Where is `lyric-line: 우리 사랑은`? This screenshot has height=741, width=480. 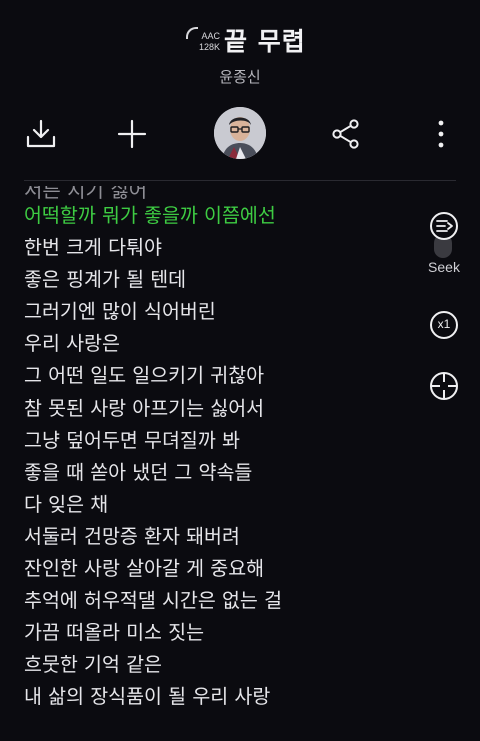
lyric-line: 우리 사랑은 is located at coordinates (214, 344).